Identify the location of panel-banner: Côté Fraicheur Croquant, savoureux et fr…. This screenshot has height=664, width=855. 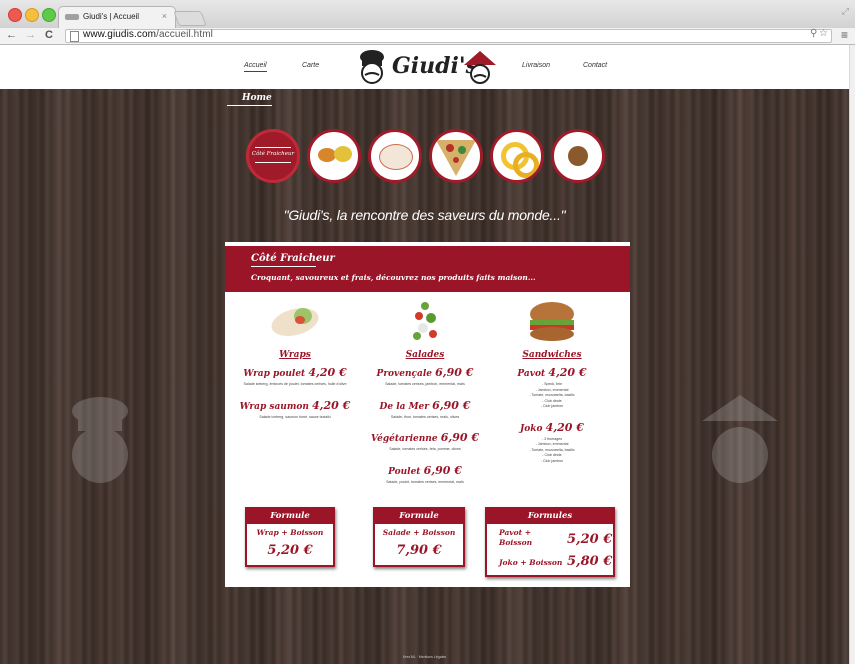
(427, 269).